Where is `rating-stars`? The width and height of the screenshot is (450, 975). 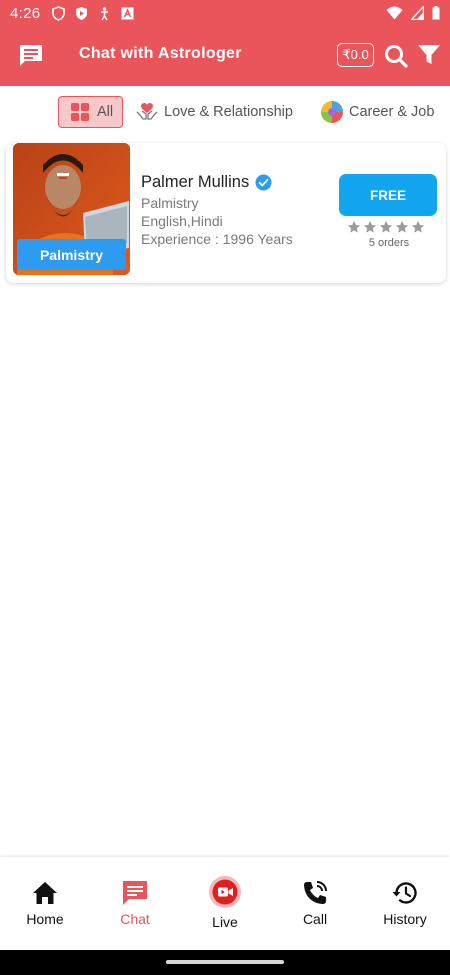
rating-stars is located at coordinates (386, 227).